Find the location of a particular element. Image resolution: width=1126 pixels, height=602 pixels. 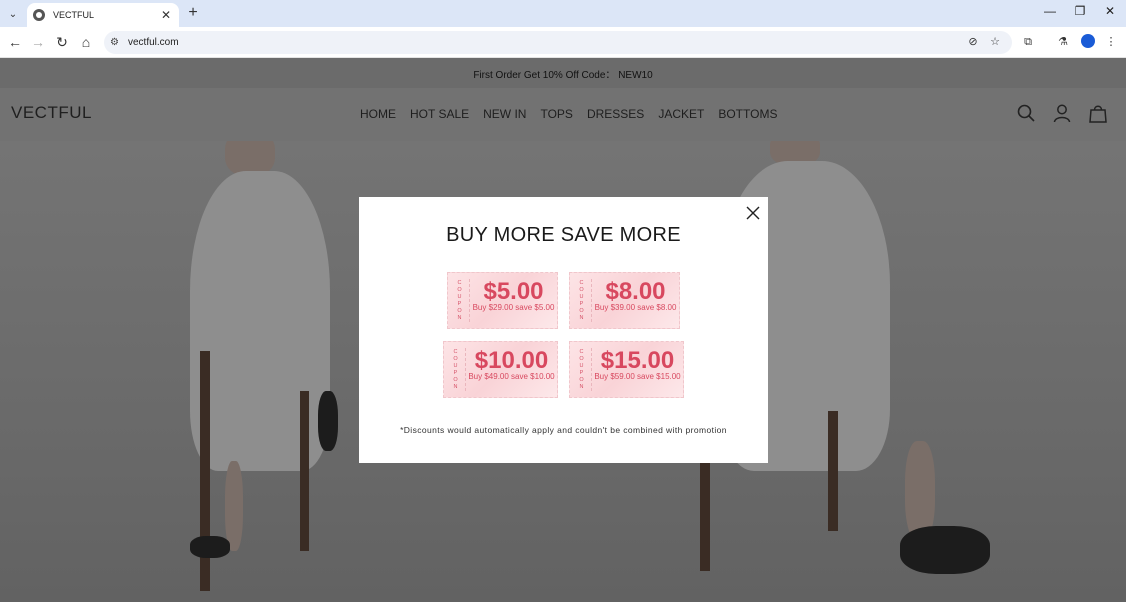

modal-close-icon is located at coordinates (753, 213).